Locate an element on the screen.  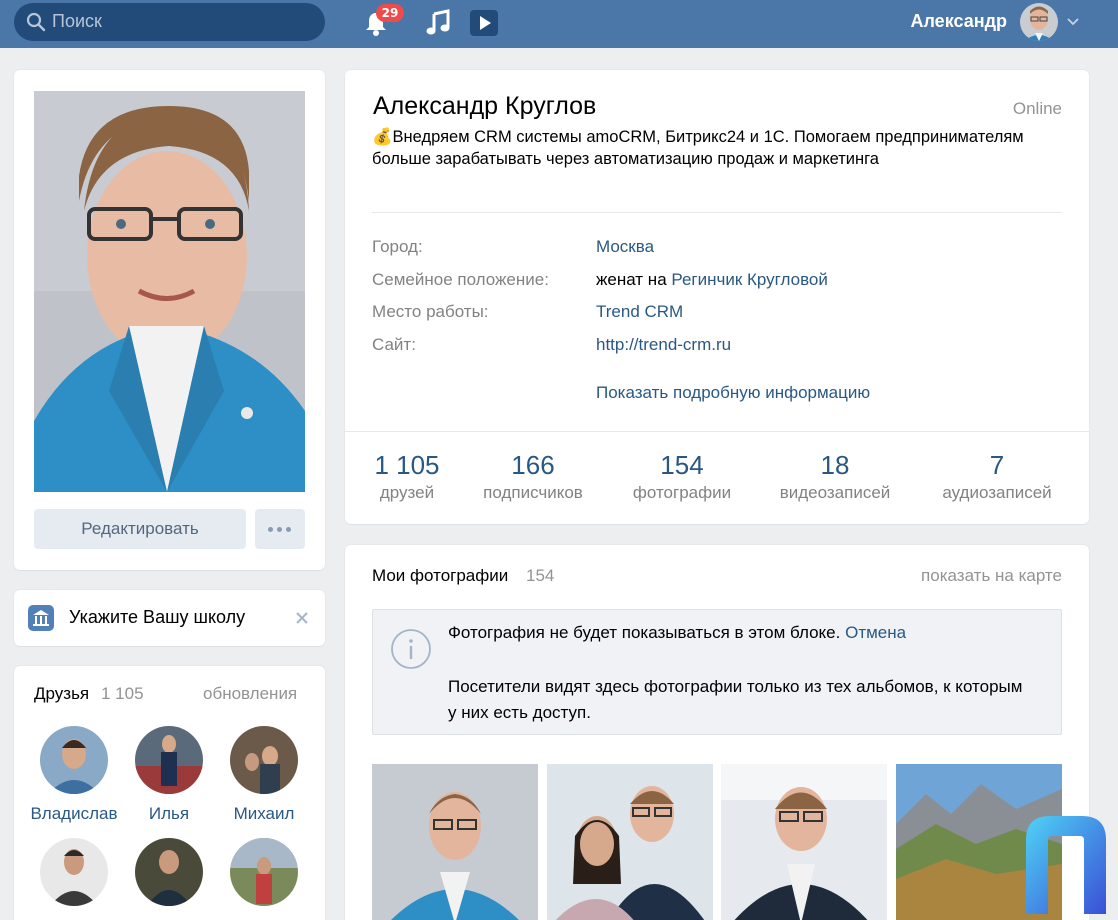
notifications-badge: 29 is located at coordinates (390, 13).